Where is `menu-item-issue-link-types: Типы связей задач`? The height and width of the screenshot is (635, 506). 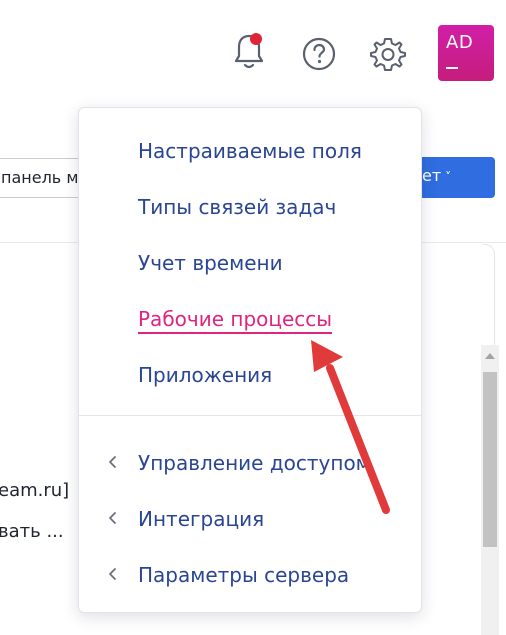 menu-item-issue-link-types: Типы связей задач is located at coordinates (250, 206).